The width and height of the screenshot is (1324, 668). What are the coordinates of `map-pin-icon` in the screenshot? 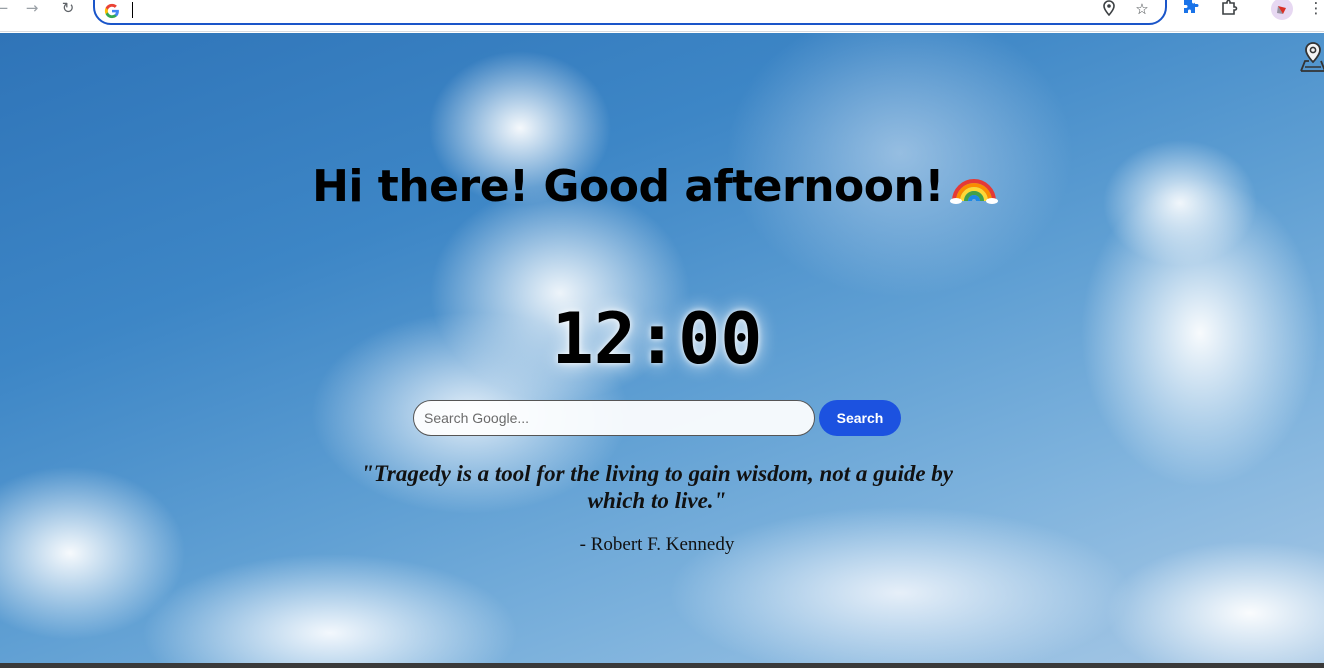 It's located at (1311, 57).